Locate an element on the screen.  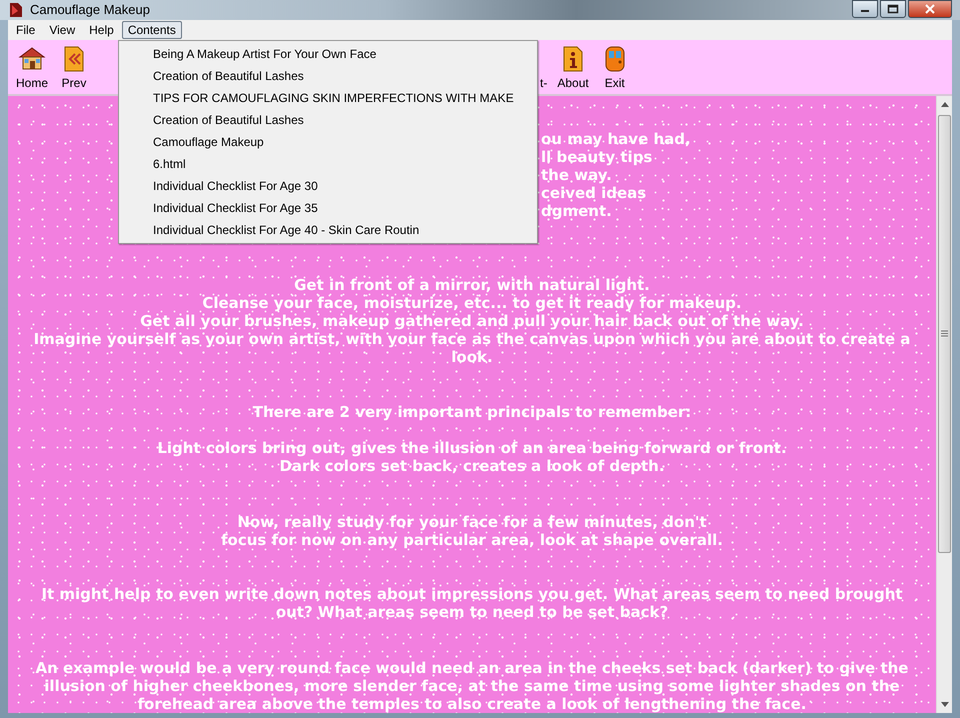
menu-item: Individual Checklist For Age 30 is located at coordinates (328, 185).